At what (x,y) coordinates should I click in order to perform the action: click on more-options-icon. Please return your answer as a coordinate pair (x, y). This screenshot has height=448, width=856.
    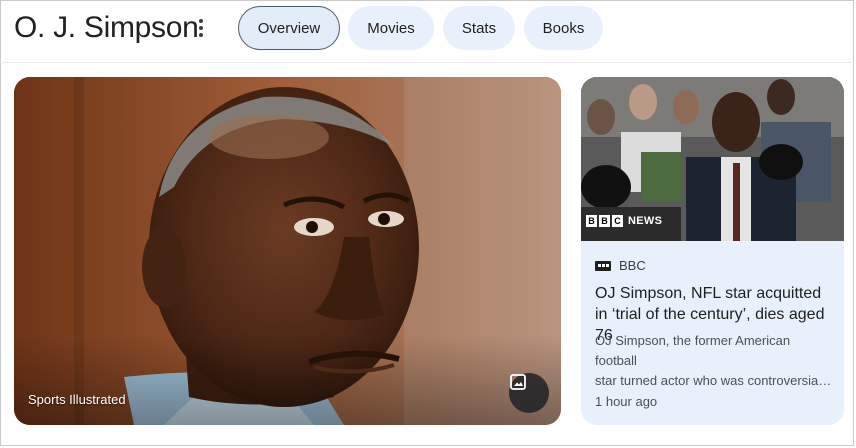
    Looking at the image, I should click on (201, 28).